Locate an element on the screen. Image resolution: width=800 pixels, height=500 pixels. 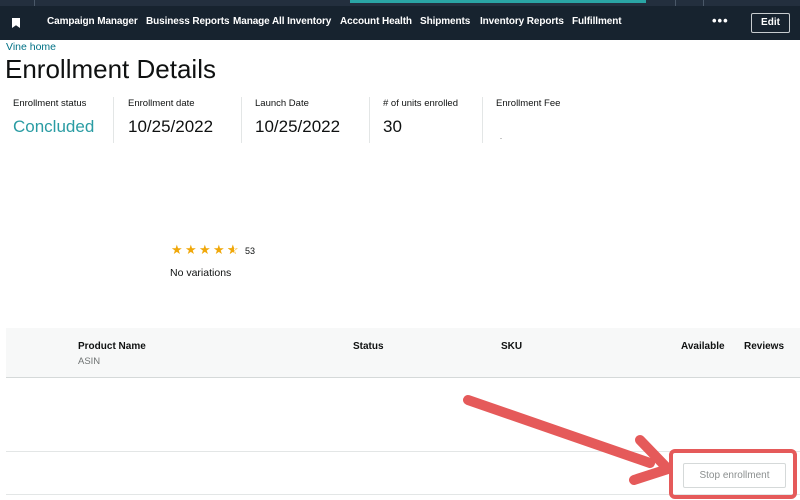
star-half-icon: ☆ ★ is located at coordinates (233, 249).